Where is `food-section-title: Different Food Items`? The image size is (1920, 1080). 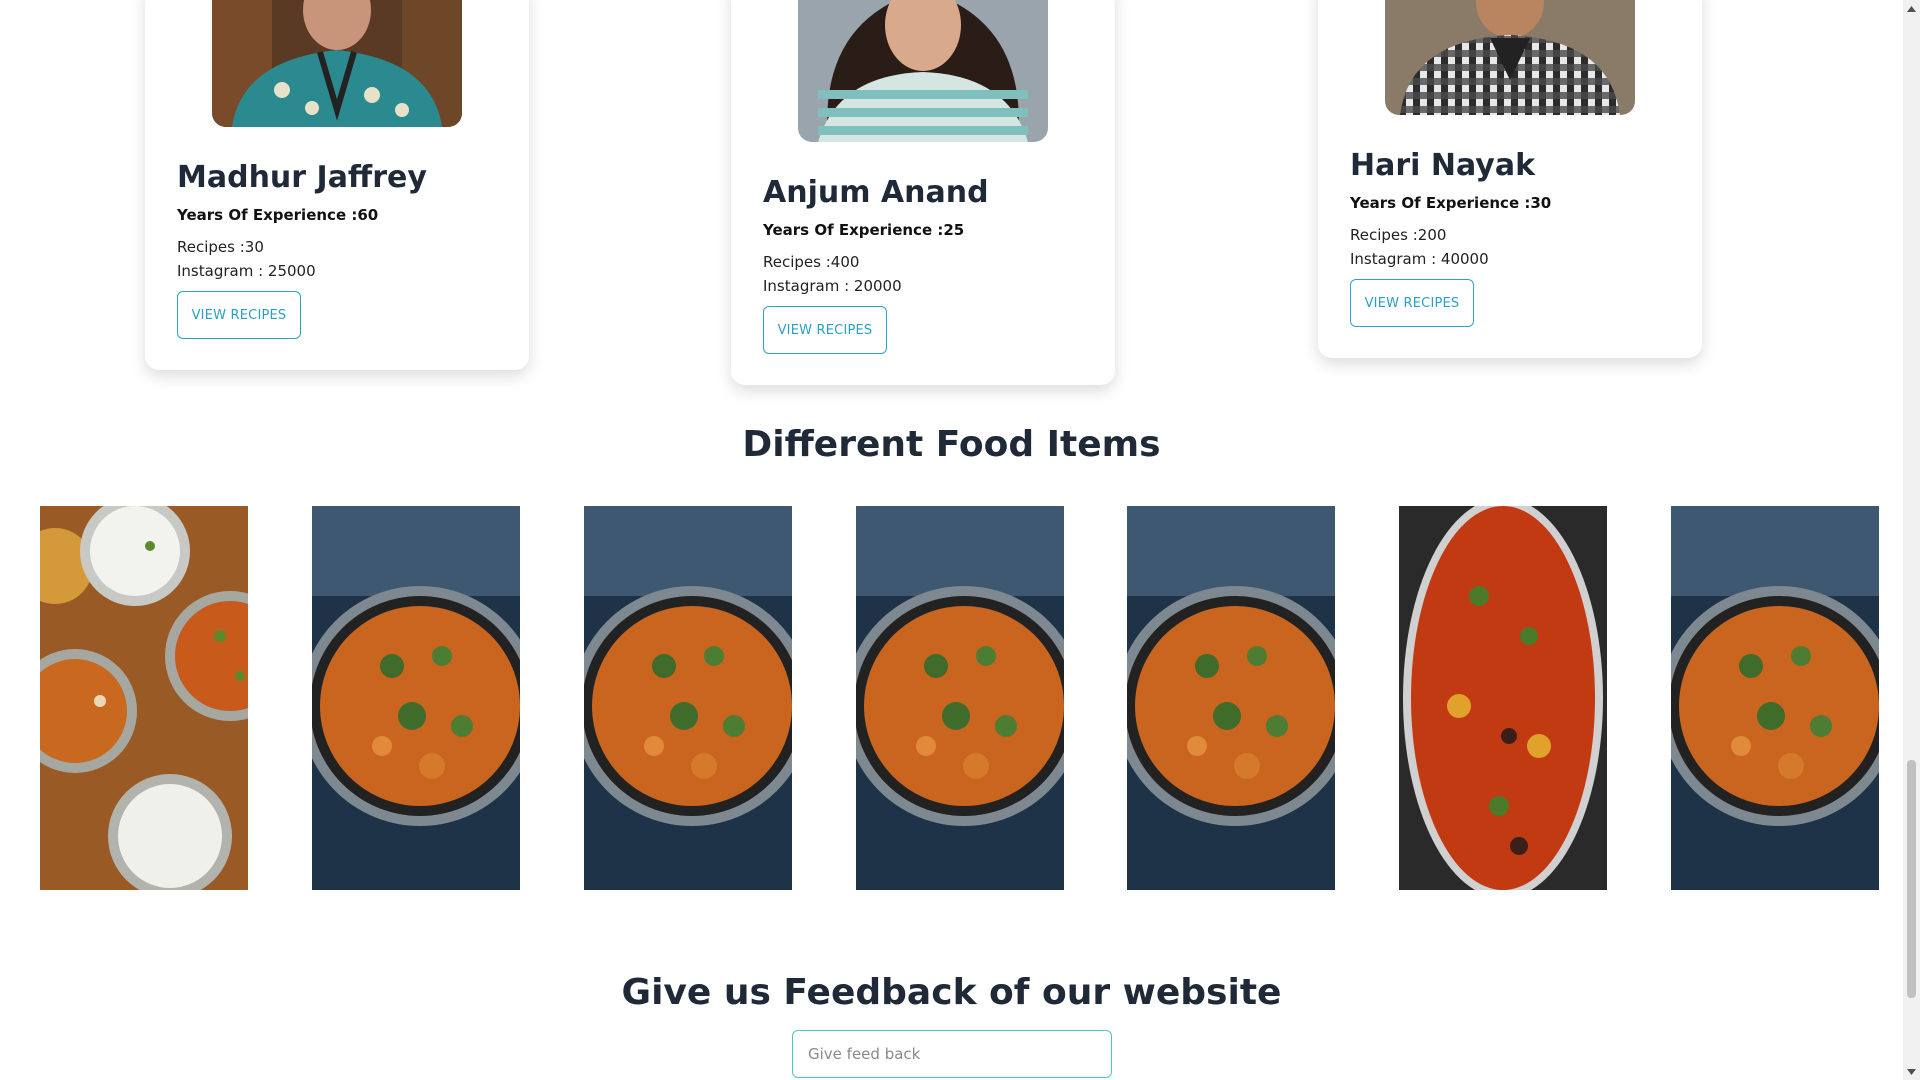 food-section-title: Different Food Items is located at coordinates (951, 444).